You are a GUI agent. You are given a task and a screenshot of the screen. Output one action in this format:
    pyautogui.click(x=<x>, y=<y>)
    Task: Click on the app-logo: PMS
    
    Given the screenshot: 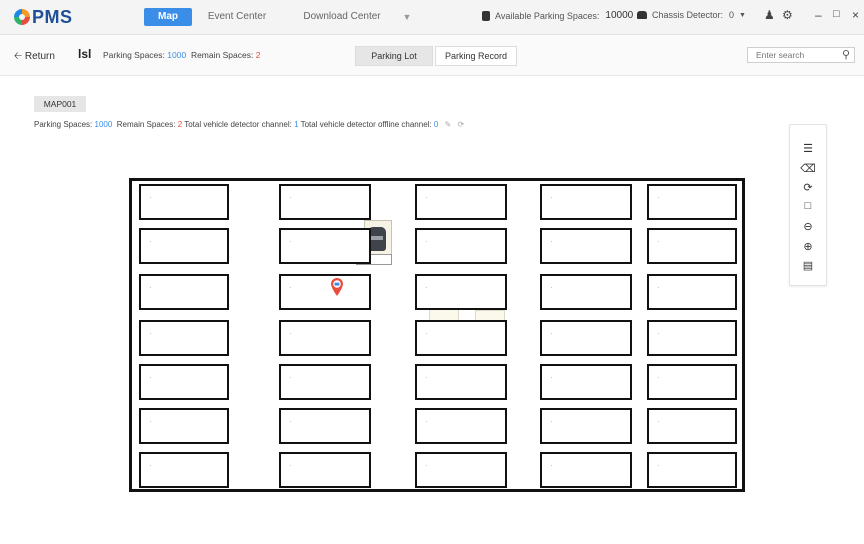 What is the action you would take?
    pyautogui.click(x=43, y=17)
    